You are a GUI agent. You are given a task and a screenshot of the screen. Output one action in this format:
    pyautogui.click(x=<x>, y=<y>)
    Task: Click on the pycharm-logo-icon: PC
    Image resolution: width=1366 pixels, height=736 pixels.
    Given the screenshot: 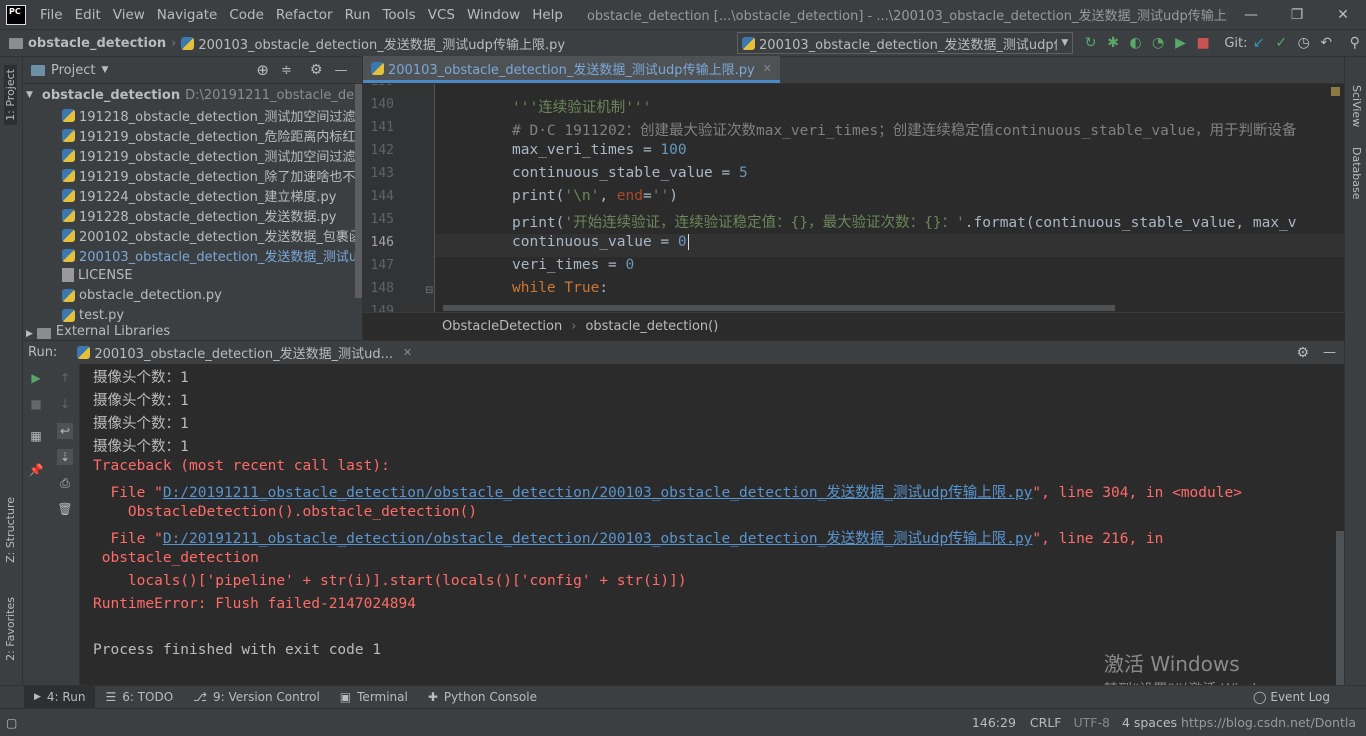 What is the action you would take?
    pyautogui.click(x=16, y=14)
    